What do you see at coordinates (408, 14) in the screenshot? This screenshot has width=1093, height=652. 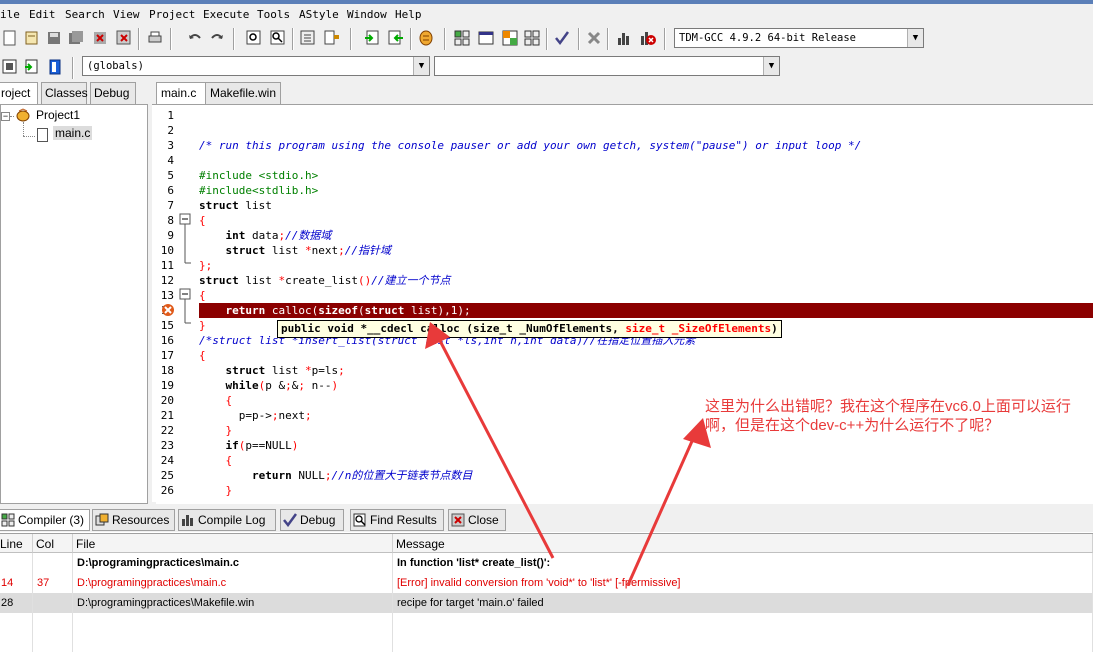 I see `menu-help: Help` at bounding box center [408, 14].